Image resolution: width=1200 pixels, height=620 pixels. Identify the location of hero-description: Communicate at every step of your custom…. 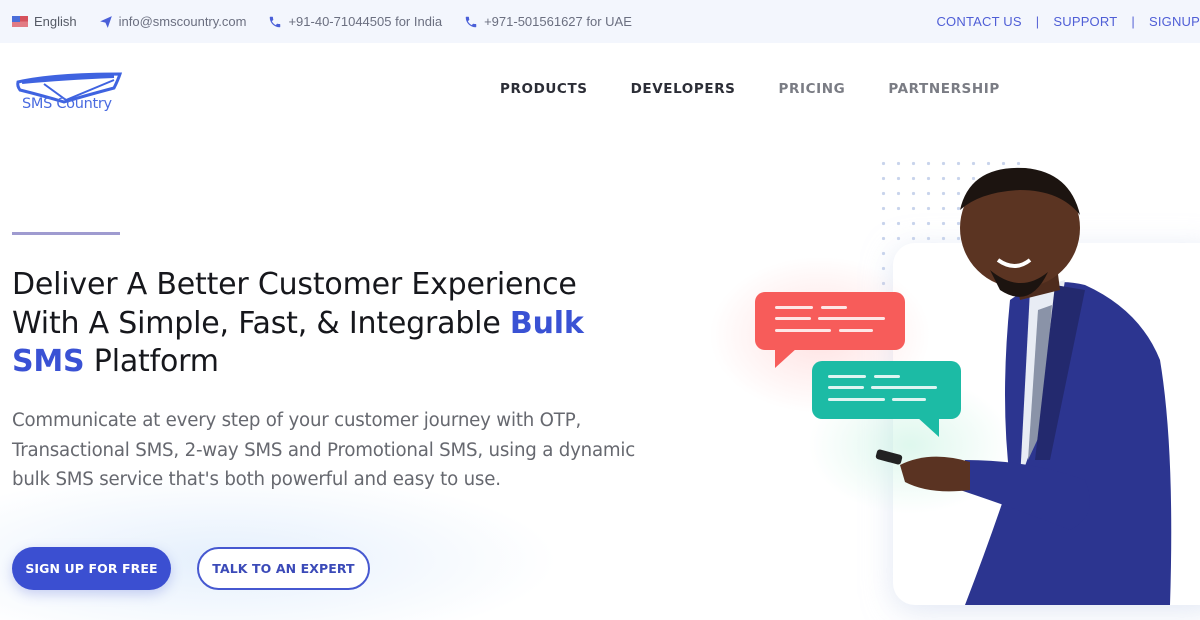
(324, 450).